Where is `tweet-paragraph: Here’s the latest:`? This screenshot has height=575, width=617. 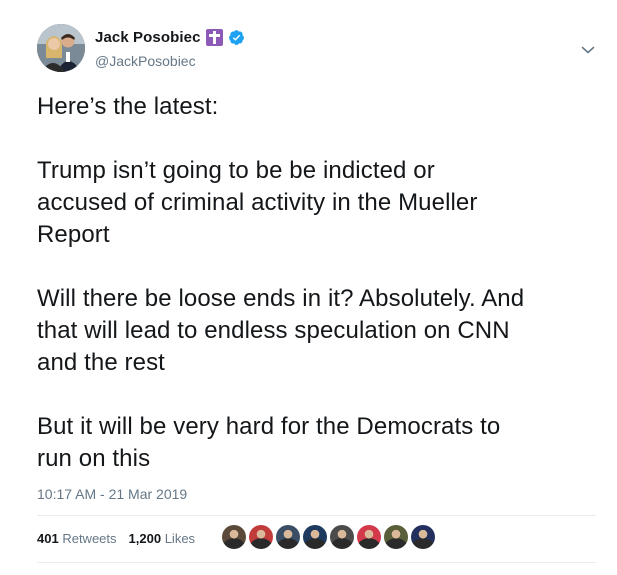
tweet-paragraph: Here’s the latest: is located at coordinates (128, 106).